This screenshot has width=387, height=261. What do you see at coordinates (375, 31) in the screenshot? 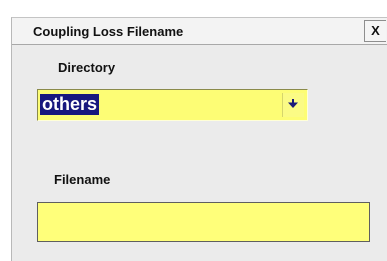
I see `close-button: X` at bounding box center [375, 31].